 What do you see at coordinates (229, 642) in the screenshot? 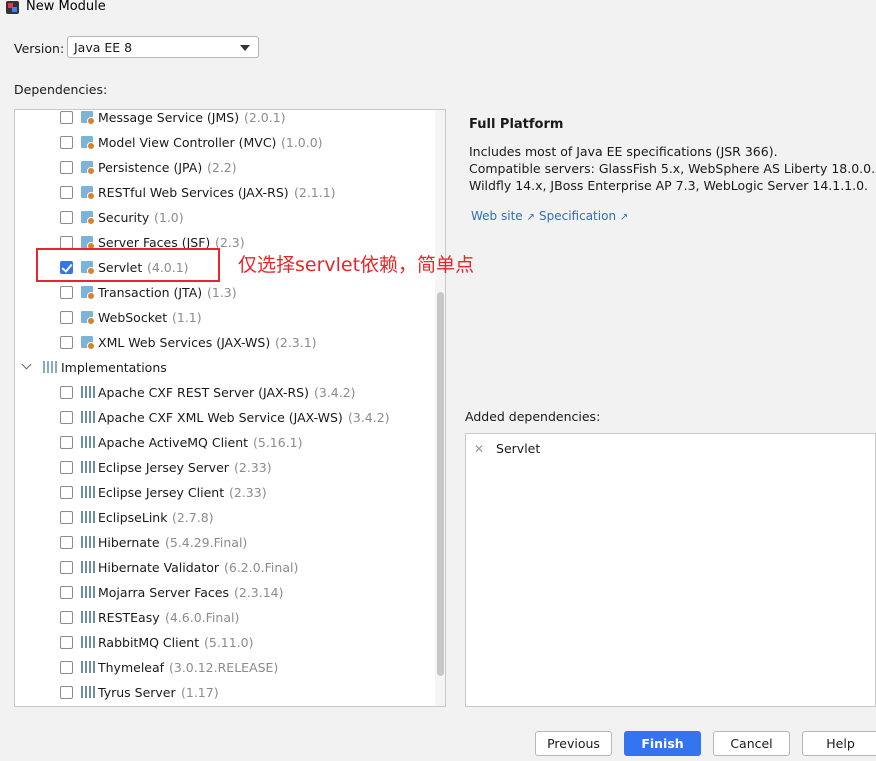
I see `dependency-version: (5.11.0)` at bounding box center [229, 642].